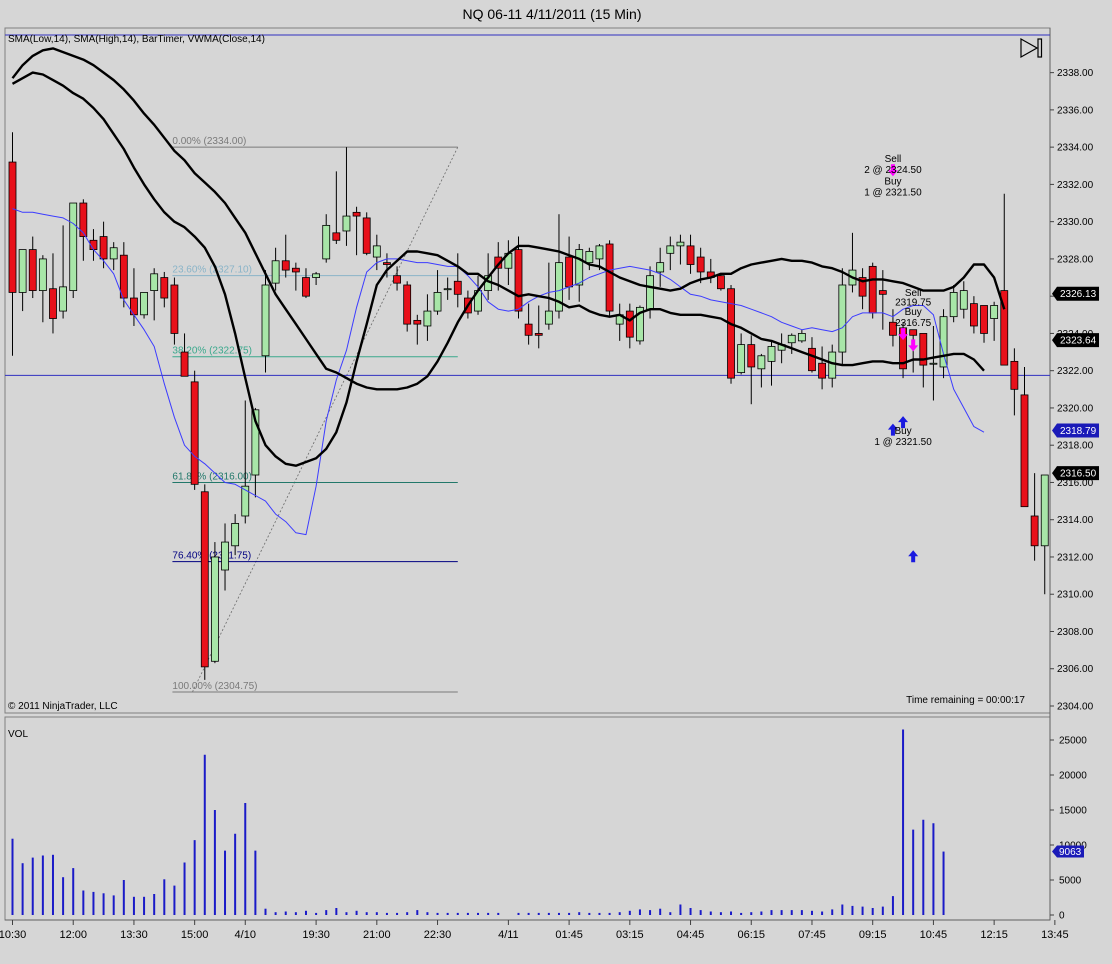  Describe the element at coordinates (1070, 881) in the screenshot. I see `volume-tick-label: 5000` at that location.